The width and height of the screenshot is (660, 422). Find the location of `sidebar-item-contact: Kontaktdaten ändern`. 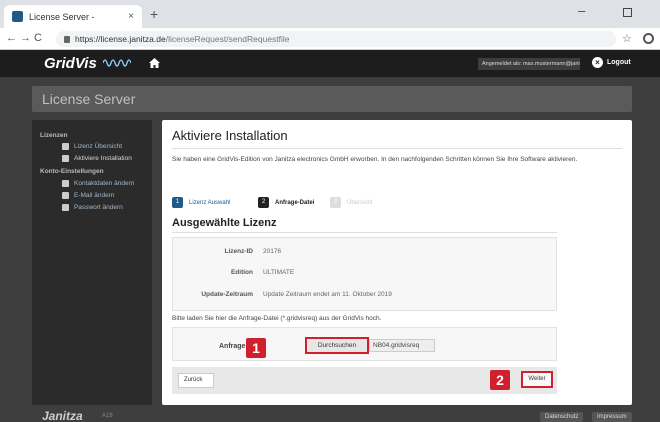

sidebar-item-contact: Kontaktdaten ändern is located at coordinates (98, 183).